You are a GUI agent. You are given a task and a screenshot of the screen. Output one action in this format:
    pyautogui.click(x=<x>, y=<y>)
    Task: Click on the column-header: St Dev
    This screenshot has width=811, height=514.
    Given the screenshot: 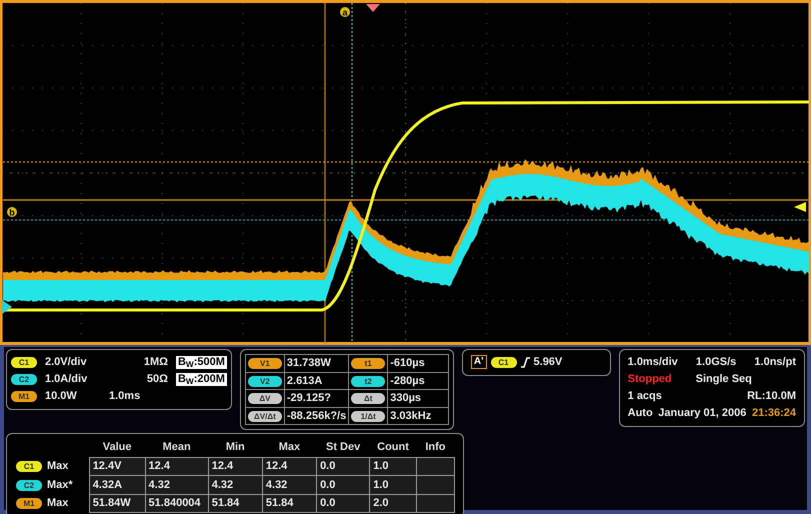 What is the action you would take?
    pyautogui.click(x=343, y=447)
    